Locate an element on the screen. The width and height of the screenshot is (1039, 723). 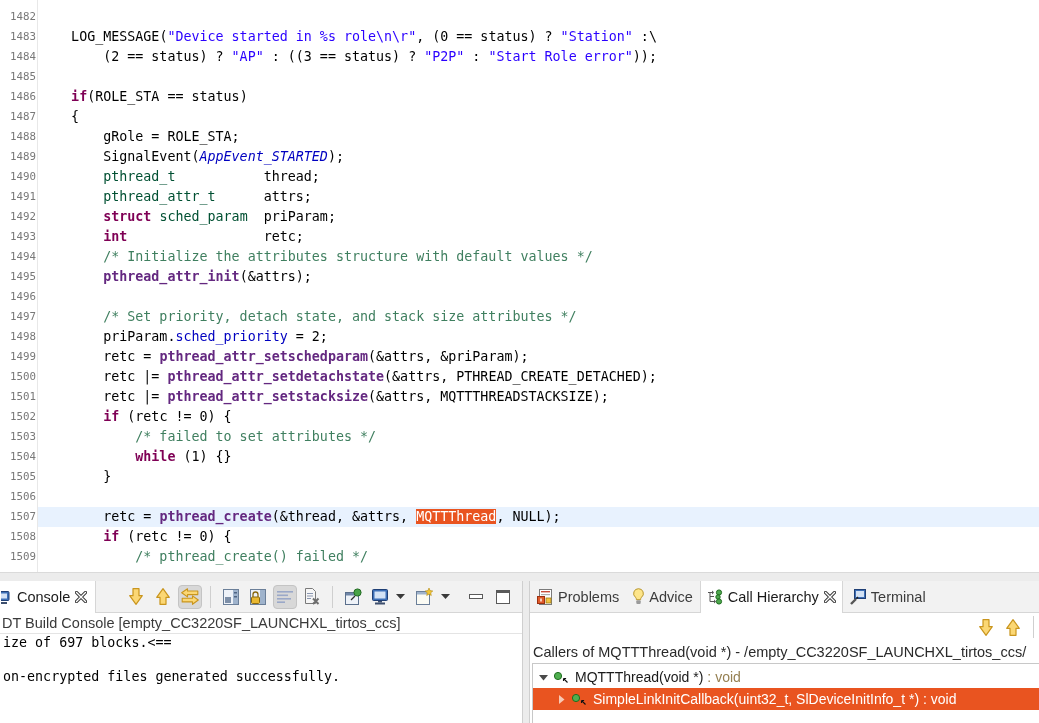
padlock-icon is located at coordinates (258, 596).